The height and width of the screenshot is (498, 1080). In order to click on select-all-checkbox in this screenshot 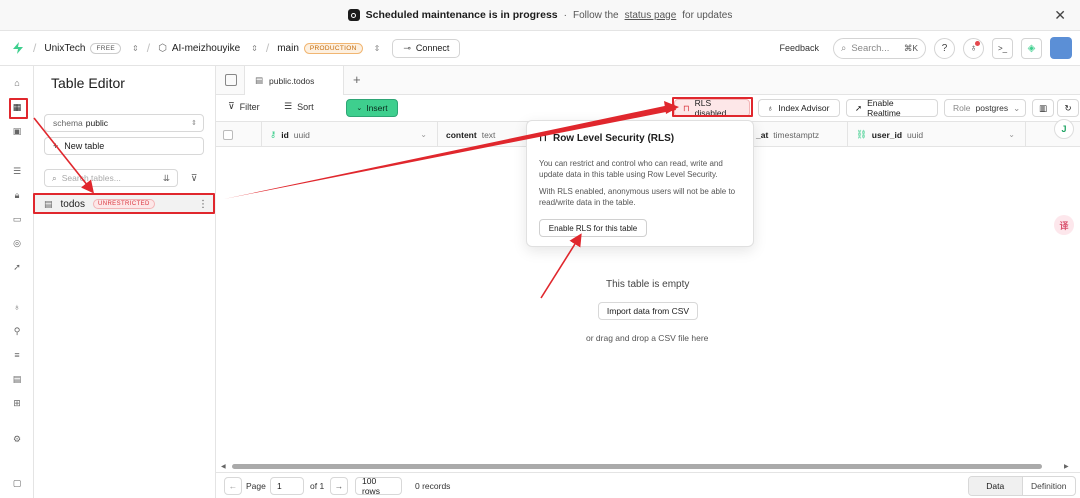, I will do `click(228, 134)`.